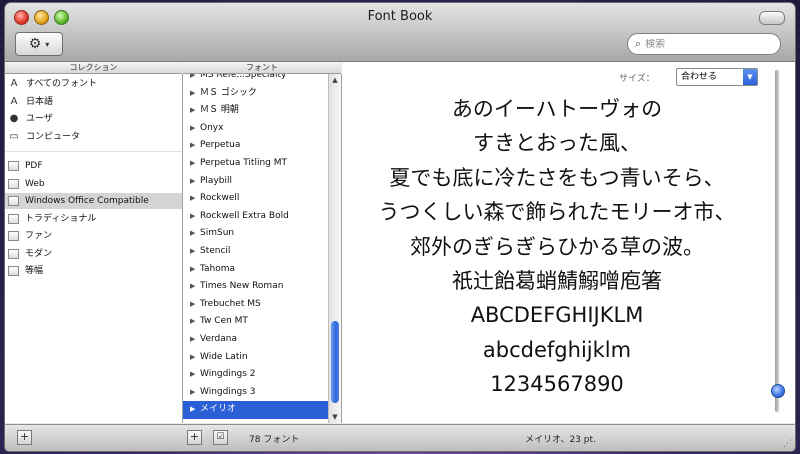 This screenshot has height=454, width=800. What do you see at coordinates (255, 111) in the screenshot?
I see `font-list-item: ▶ ＭＳ 明朝` at bounding box center [255, 111].